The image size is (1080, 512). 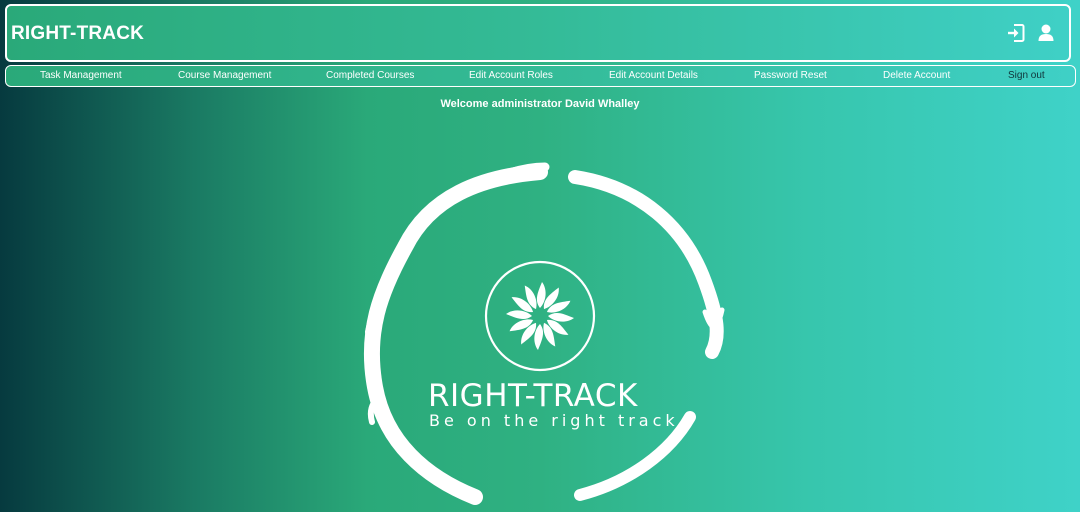 I want to click on app-header: RIGHT-TRACK, so click(x=538, y=33).